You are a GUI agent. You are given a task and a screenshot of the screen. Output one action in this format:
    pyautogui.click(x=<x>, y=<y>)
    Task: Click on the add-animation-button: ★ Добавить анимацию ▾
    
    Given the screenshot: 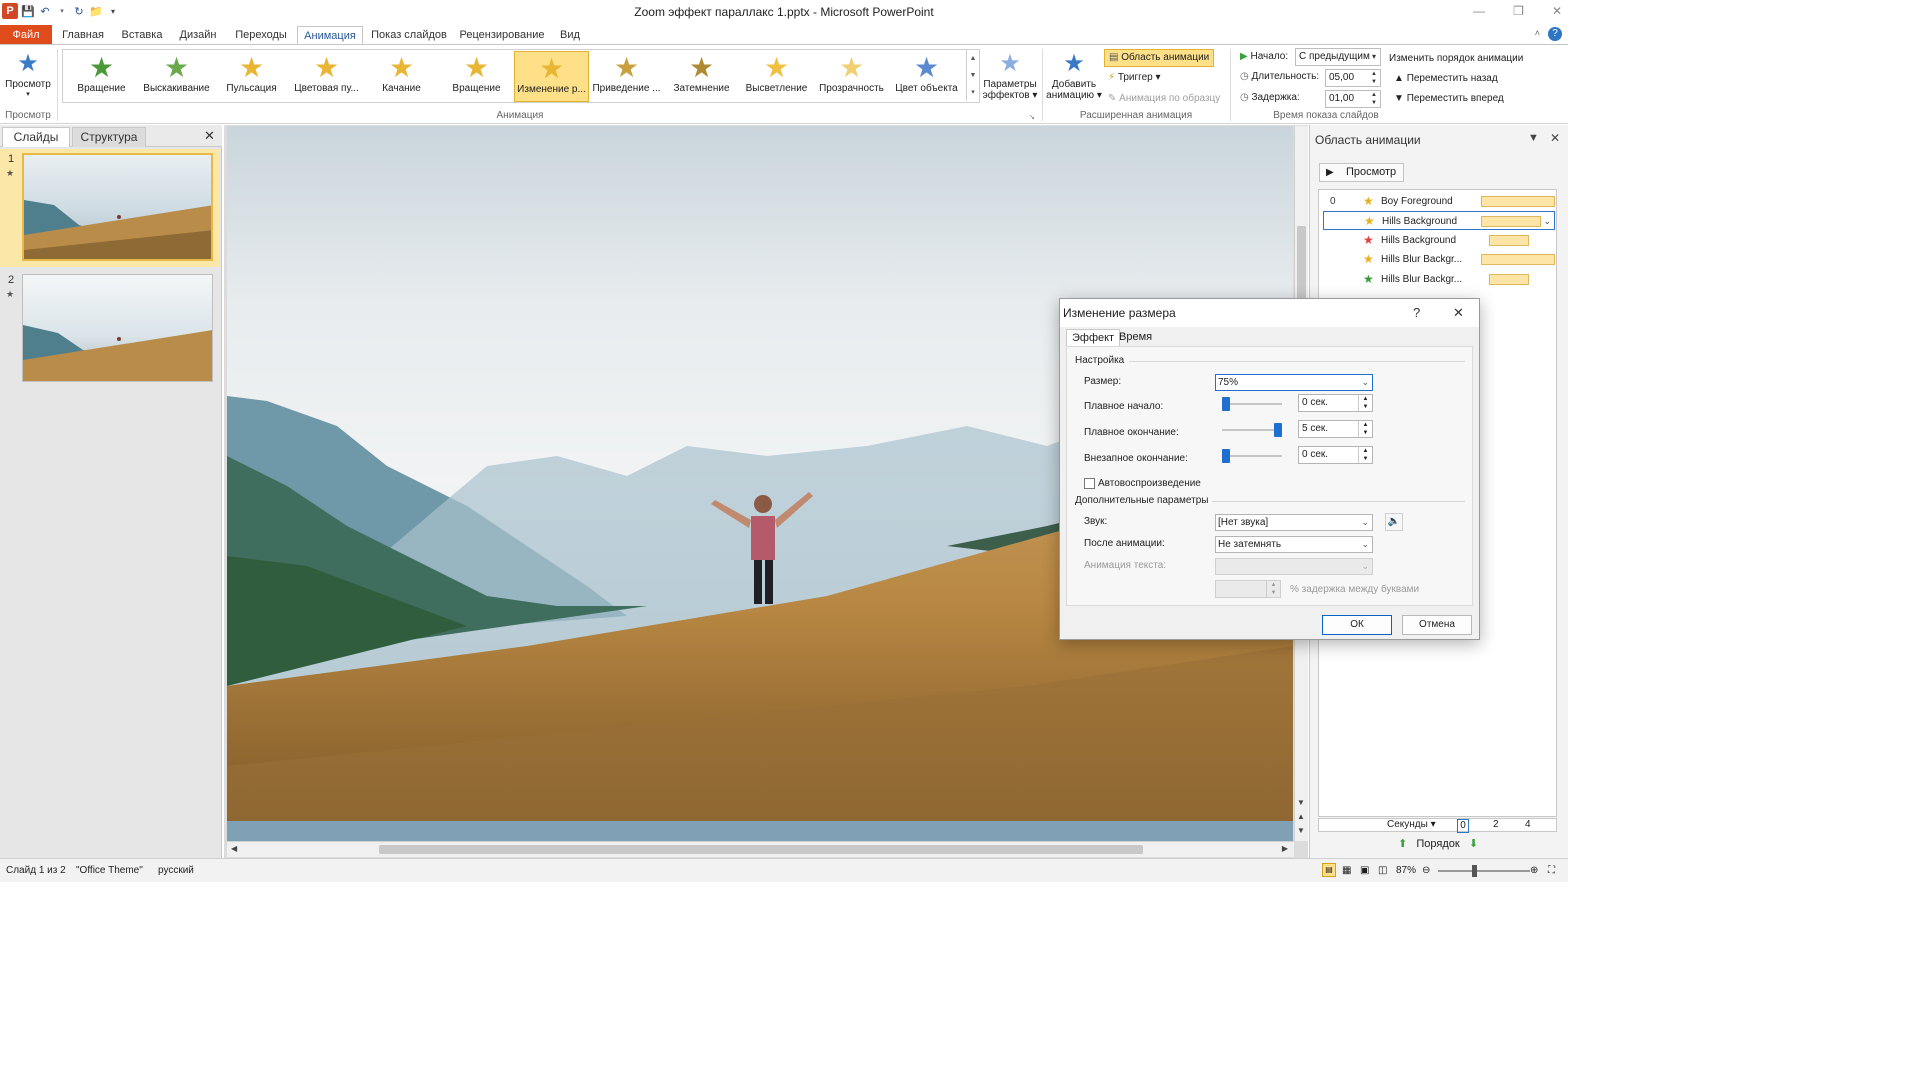 What is the action you would take?
    pyautogui.click(x=1074, y=75)
    